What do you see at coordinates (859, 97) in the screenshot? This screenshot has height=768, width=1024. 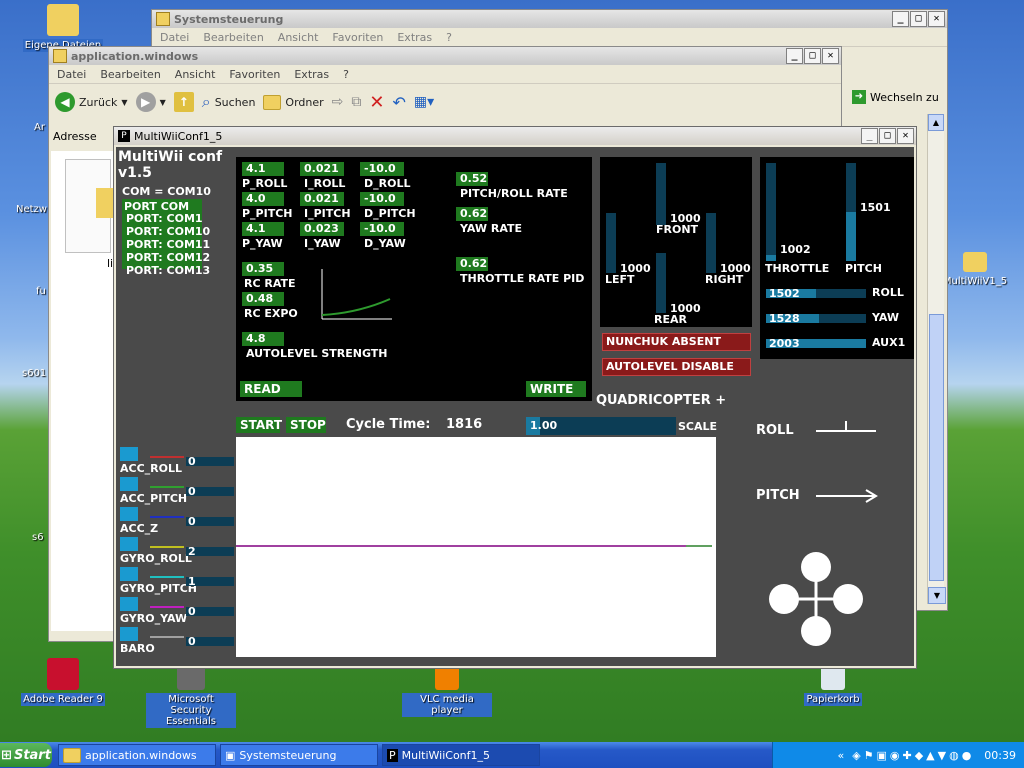 I see `go-arrow-icon: ➜` at bounding box center [859, 97].